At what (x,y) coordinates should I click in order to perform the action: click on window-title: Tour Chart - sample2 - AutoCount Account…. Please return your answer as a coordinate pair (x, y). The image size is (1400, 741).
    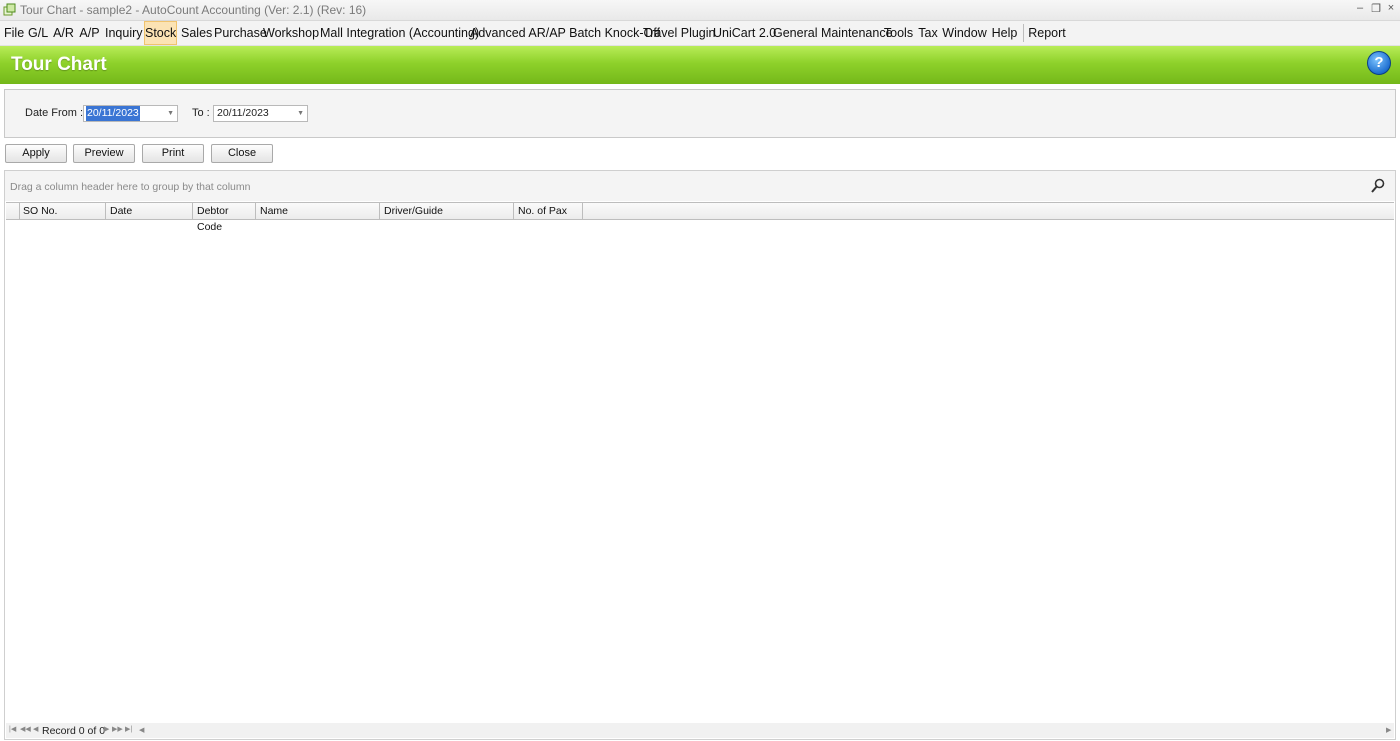
    Looking at the image, I should click on (193, 10).